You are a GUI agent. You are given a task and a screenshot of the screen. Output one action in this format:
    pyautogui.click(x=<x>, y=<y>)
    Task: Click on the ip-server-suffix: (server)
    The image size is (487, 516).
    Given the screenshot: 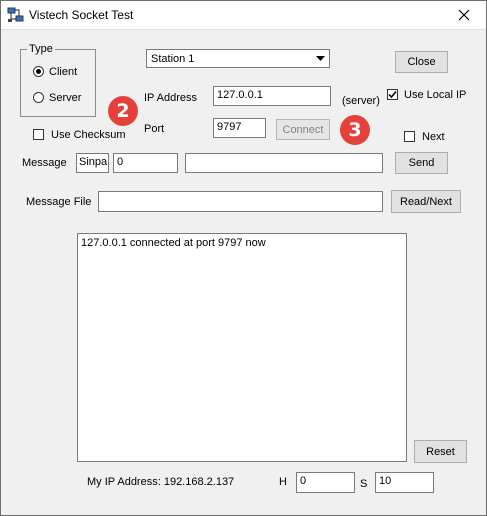 What is the action you would take?
    pyautogui.click(x=361, y=101)
    